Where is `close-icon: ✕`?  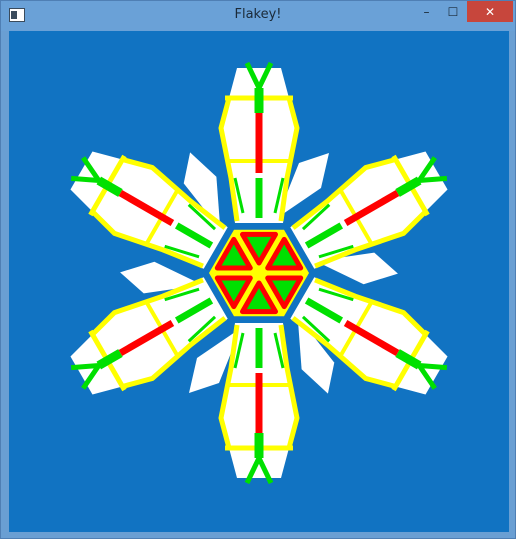
close-icon: ✕ is located at coordinates (490, 11).